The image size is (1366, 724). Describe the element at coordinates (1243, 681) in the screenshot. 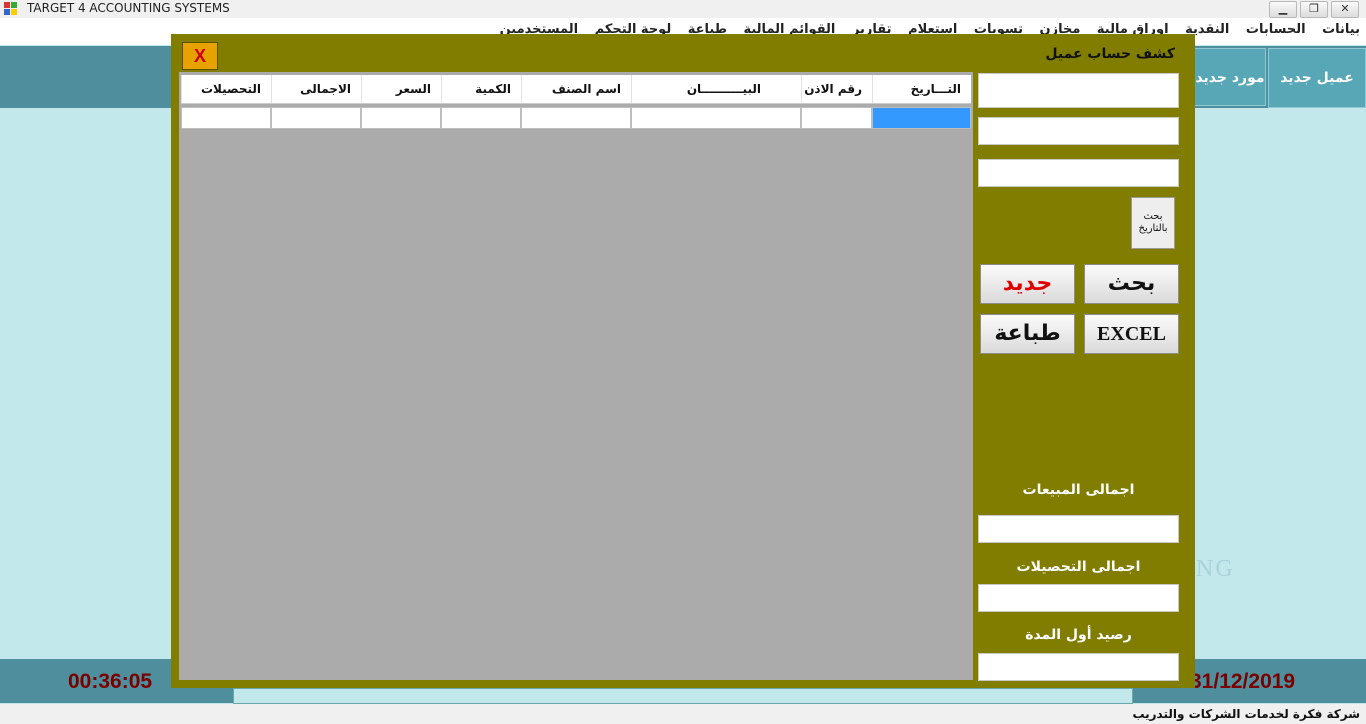

I see `current-date: 31/12/2019` at that location.